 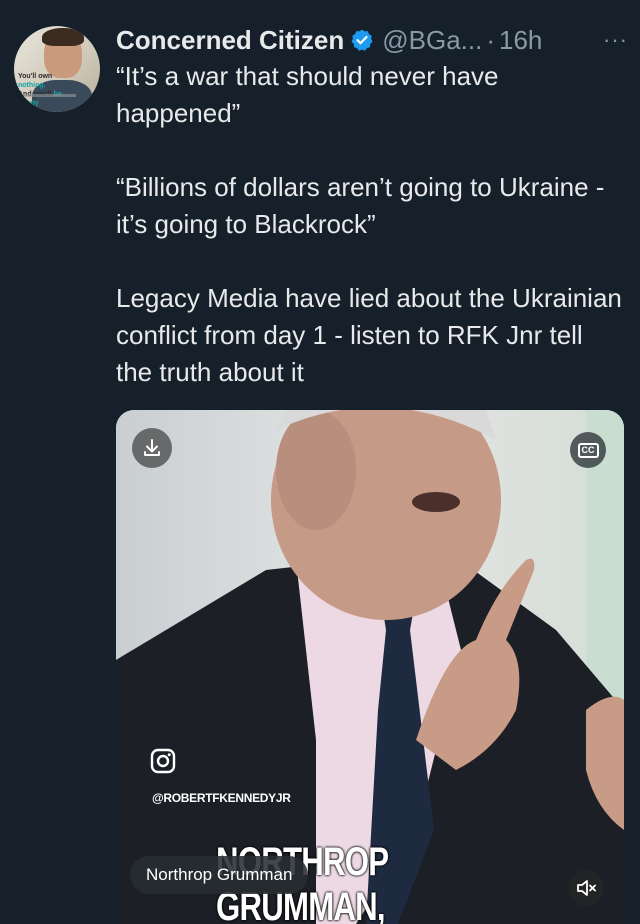 I want to click on avatar-caption-1a: You'll own, so click(x=35, y=76).